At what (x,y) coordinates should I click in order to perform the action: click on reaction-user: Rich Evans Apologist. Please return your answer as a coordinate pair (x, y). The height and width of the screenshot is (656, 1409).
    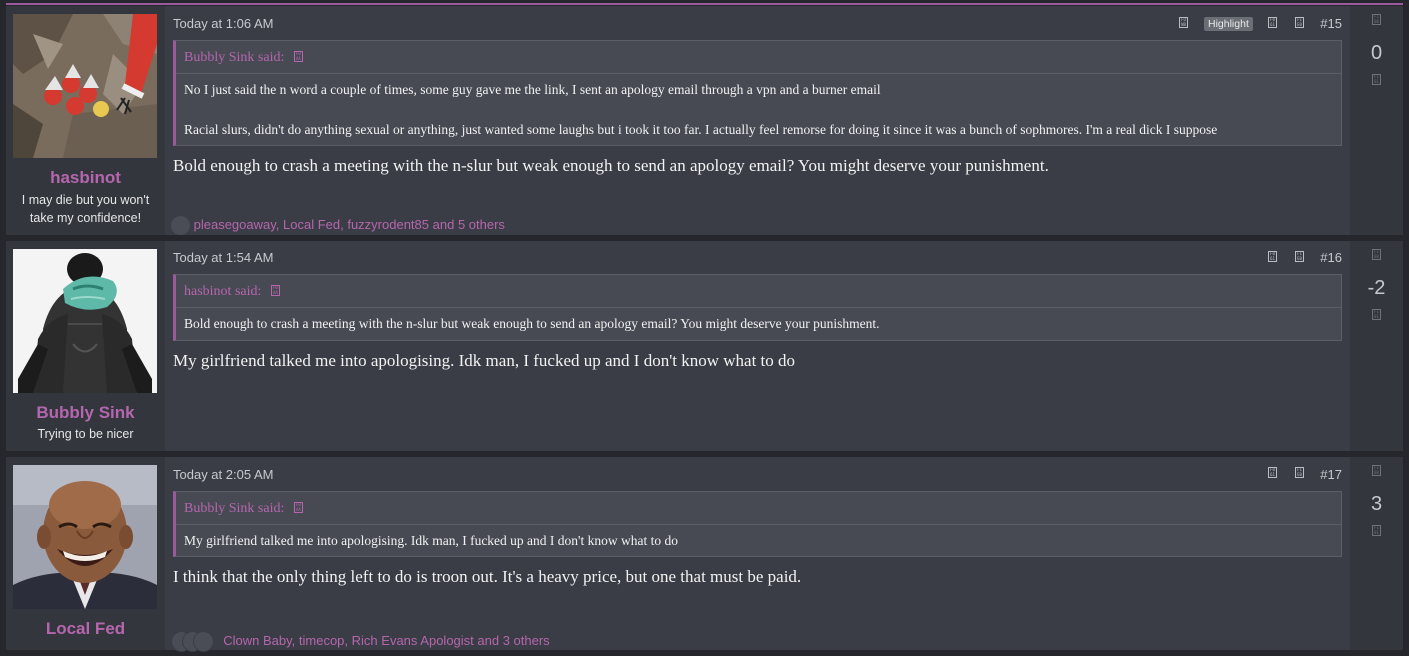
    Looking at the image, I should click on (413, 640).